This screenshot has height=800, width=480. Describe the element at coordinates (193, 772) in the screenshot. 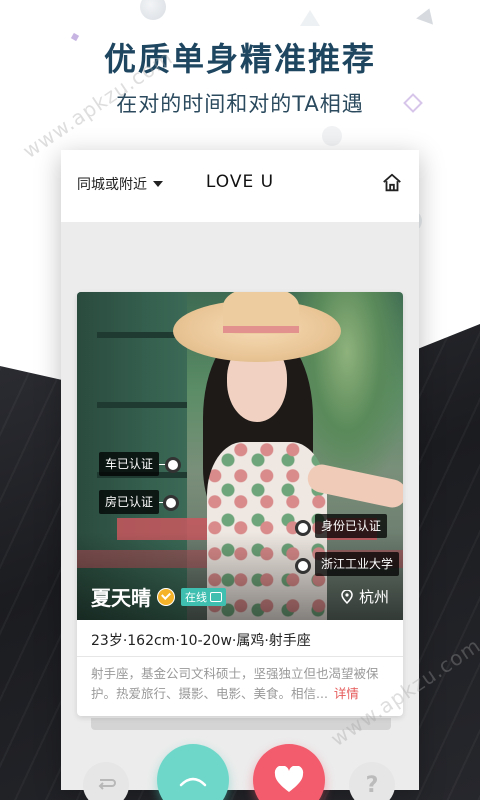

I see `skip-button` at that location.